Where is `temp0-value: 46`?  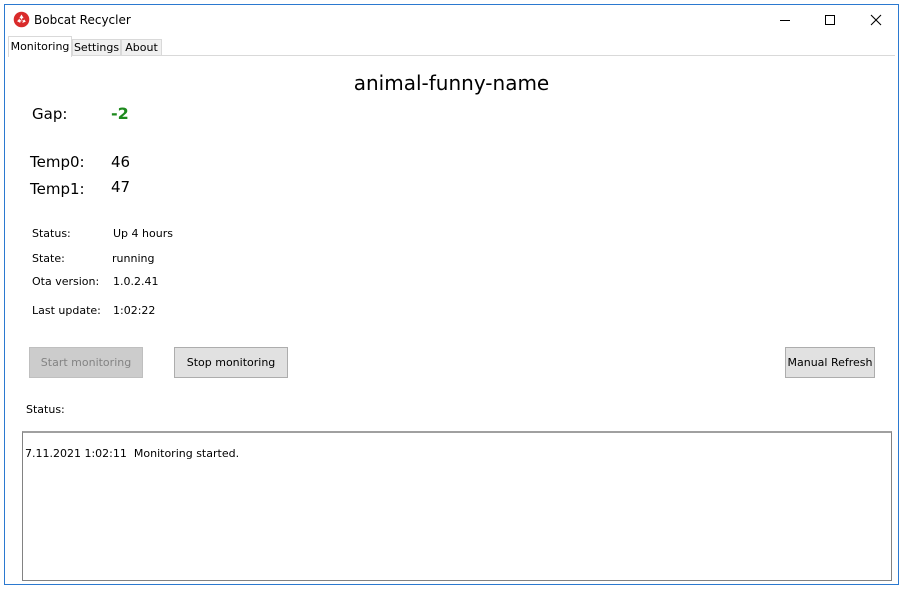
temp0-value: 46 is located at coordinates (121, 162).